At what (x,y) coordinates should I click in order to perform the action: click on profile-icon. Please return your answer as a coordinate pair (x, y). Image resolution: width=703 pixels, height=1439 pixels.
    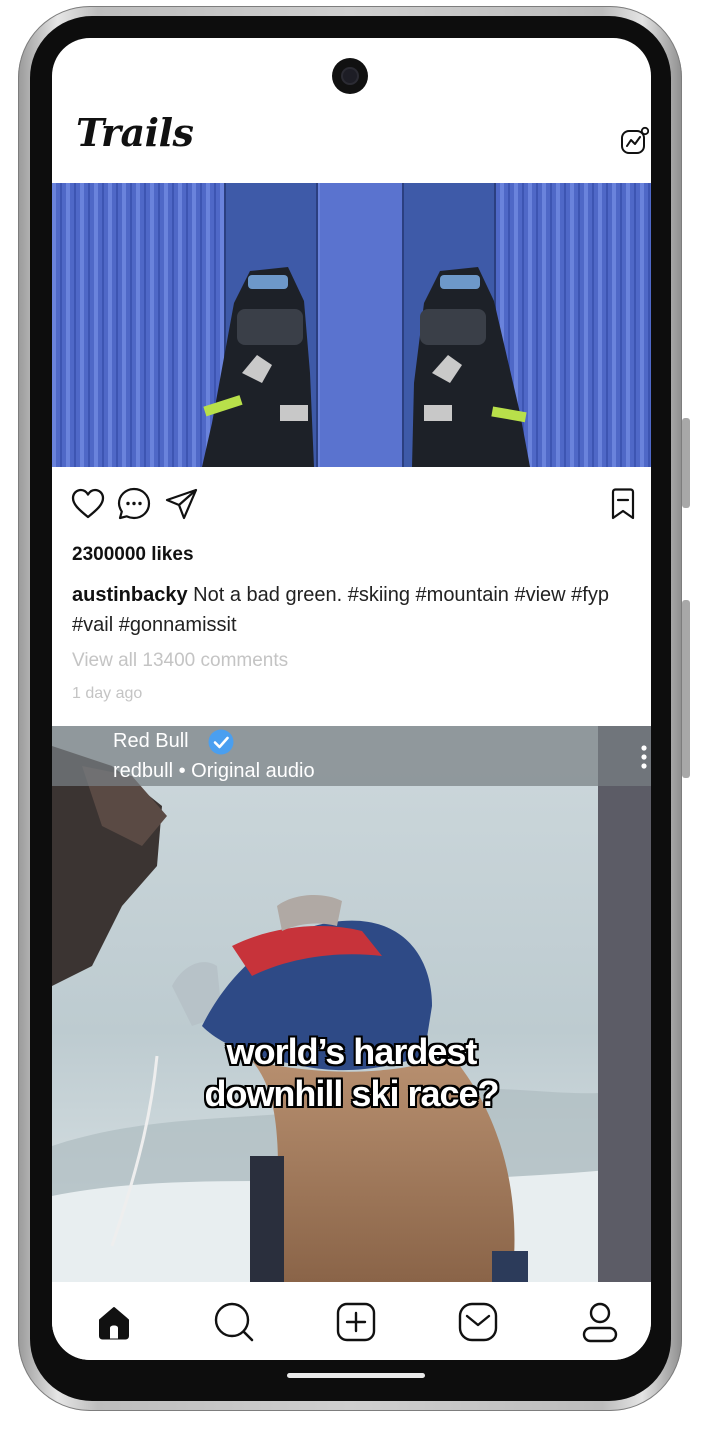
    Looking at the image, I should click on (600, 1322).